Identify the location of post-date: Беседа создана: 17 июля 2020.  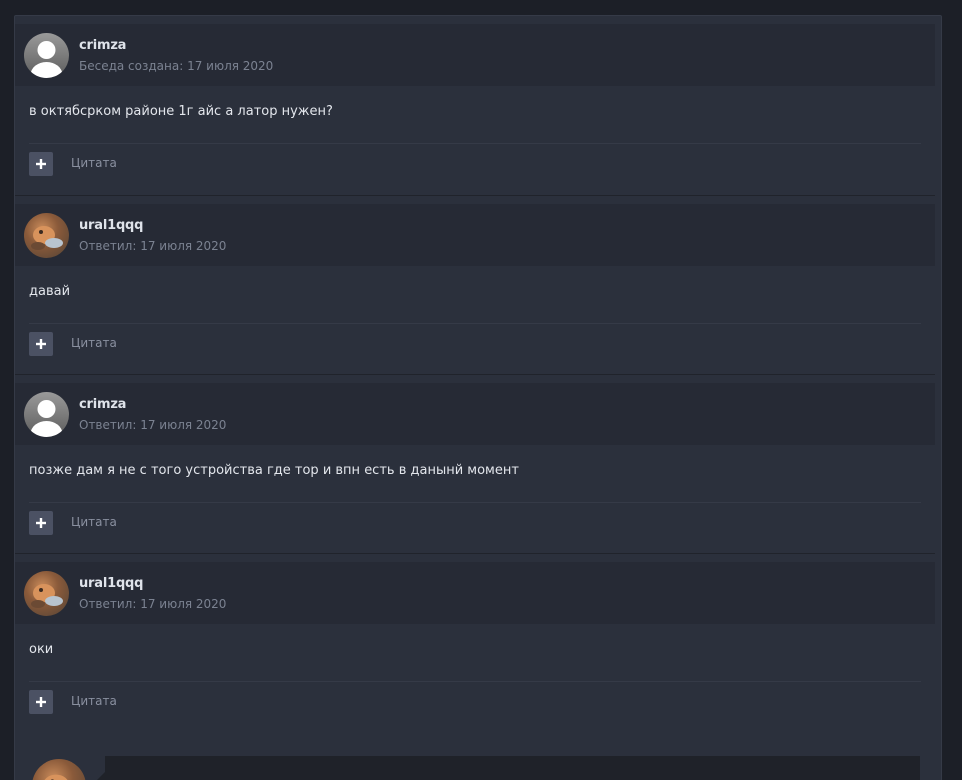
(176, 66).